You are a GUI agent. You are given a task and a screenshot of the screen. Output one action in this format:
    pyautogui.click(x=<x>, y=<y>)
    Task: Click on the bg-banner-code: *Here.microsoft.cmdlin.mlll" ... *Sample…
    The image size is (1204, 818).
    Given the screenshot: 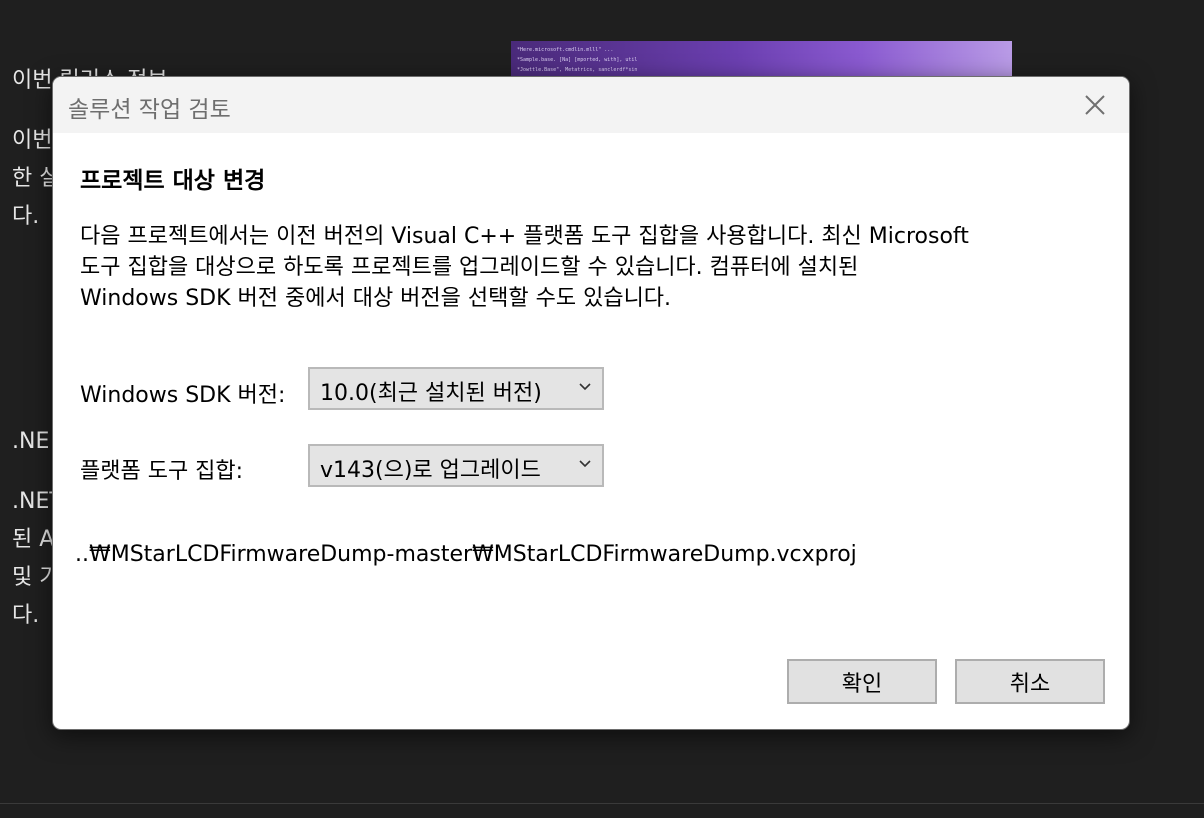 What is the action you would take?
    pyautogui.click(x=577, y=60)
    